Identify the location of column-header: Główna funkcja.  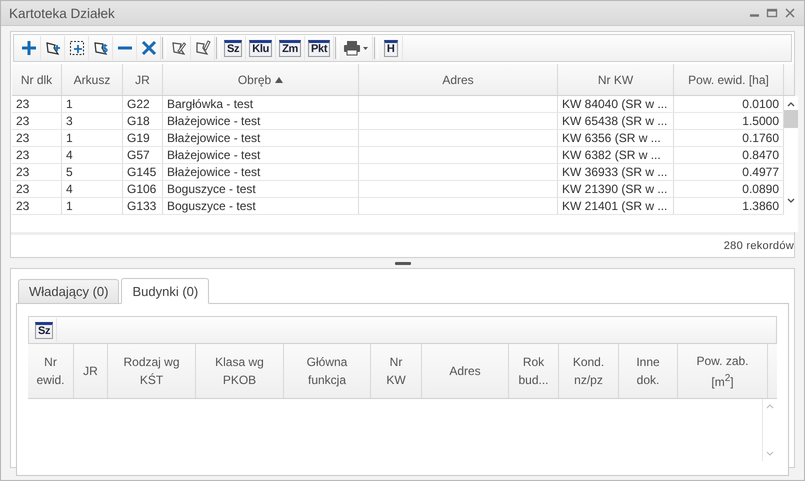
(327, 371).